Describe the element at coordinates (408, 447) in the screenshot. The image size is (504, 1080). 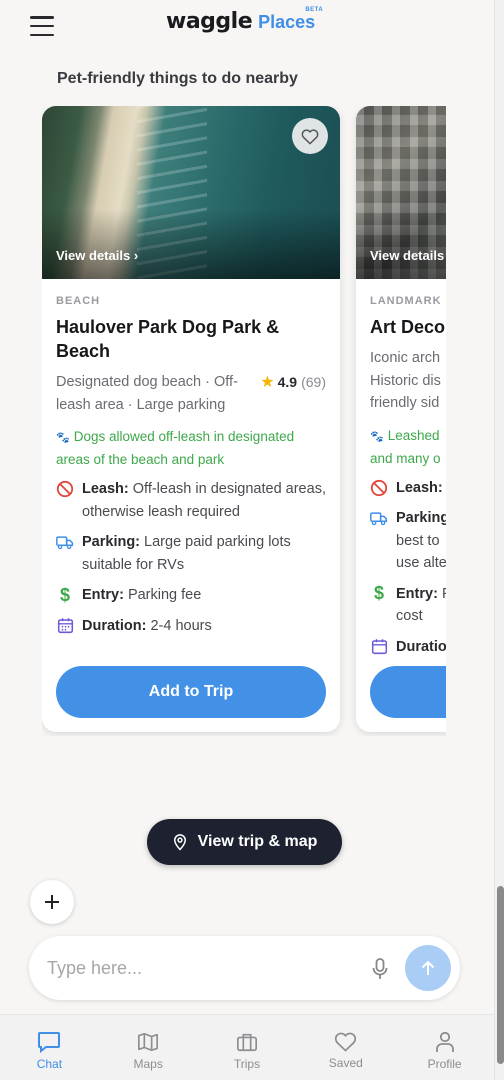
I see `dogs-policy-note: 🐾 Leashed and many o` at that location.